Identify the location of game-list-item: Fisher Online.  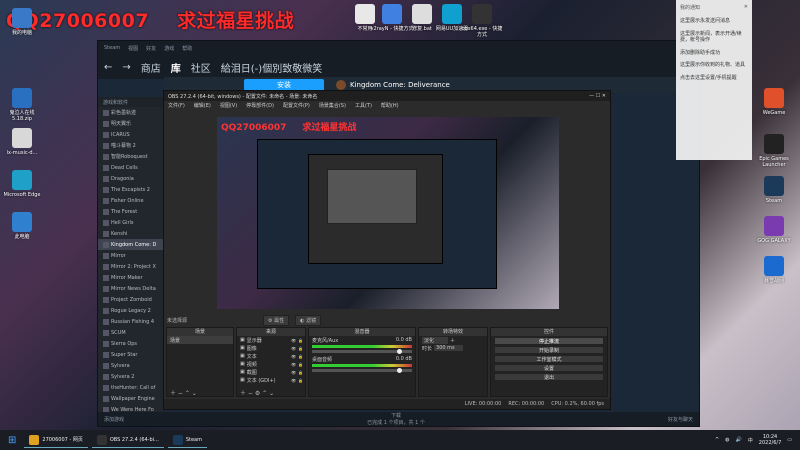
(131, 200).